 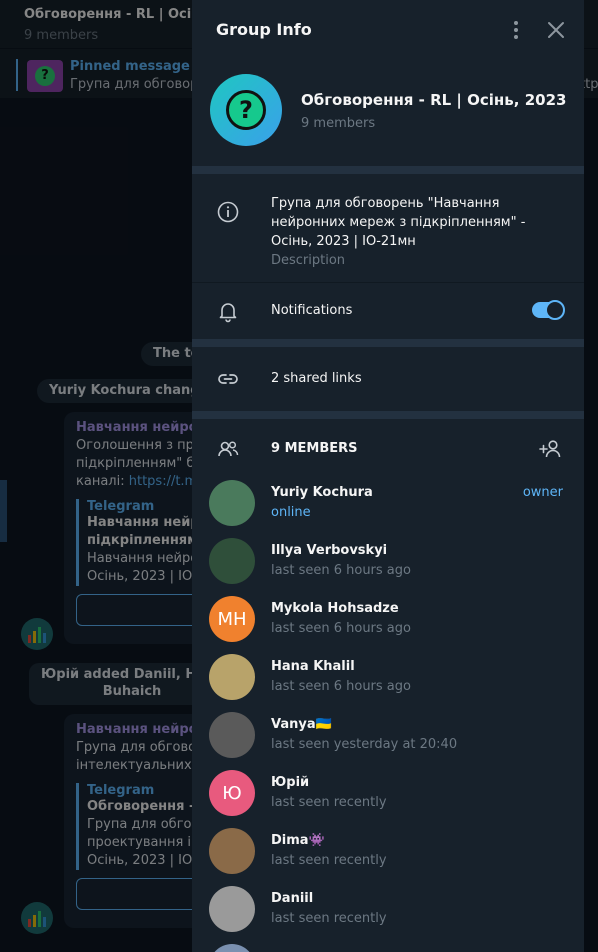 I want to click on member-status: last seen yesterday at 20:40, so click(x=364, y=744).